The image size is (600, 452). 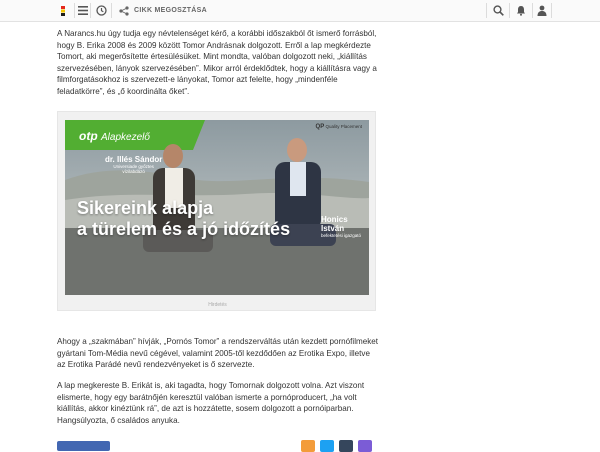 What do you see at coordinates (145, 208) in the screenshot?
I see `ad-headline-line1: Sikereink alapja` at bounding box center [145, 208].